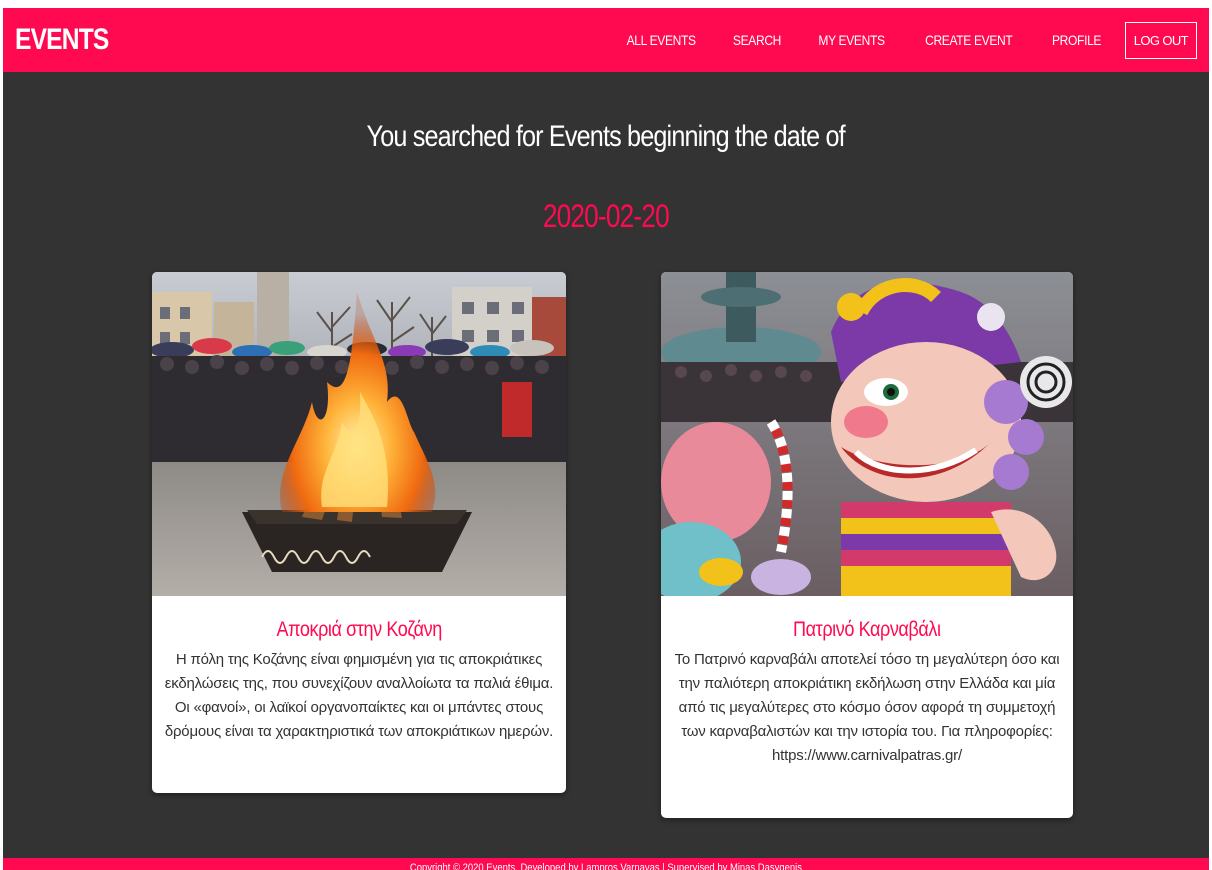 The image size is (1212, 870). I want to click on event-title-text: Πατρινό Καρναβάλι, so click(867, 629).